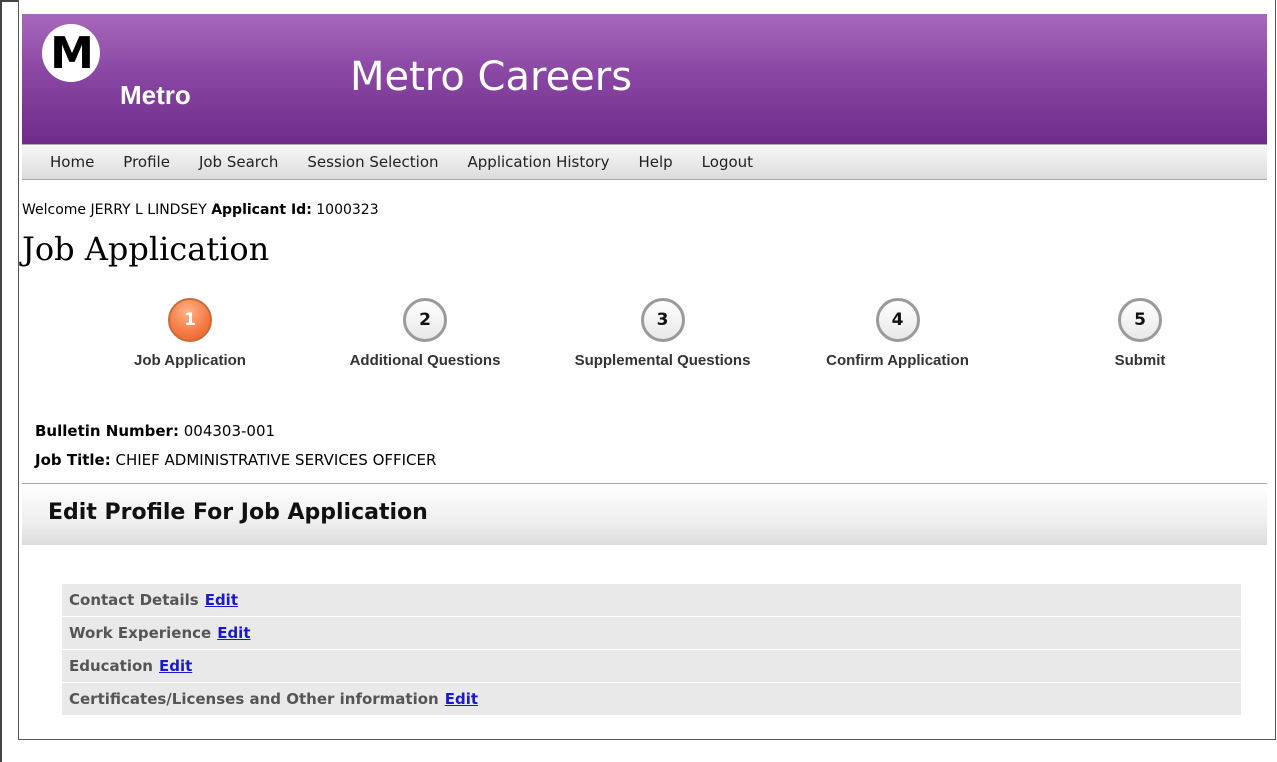 This screenshot has height=762, width=1277. Describe the element at coordinates (146, 249) in the screenshot. I see `page-title: Job Application` at that location.